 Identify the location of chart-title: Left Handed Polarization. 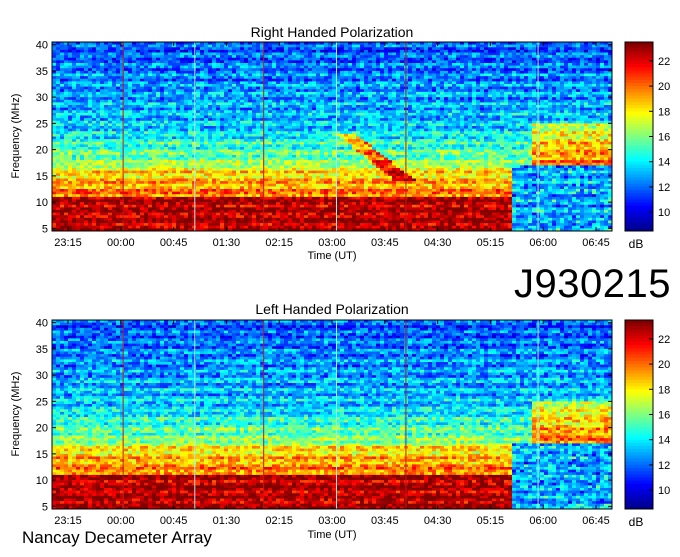
(331, 309).